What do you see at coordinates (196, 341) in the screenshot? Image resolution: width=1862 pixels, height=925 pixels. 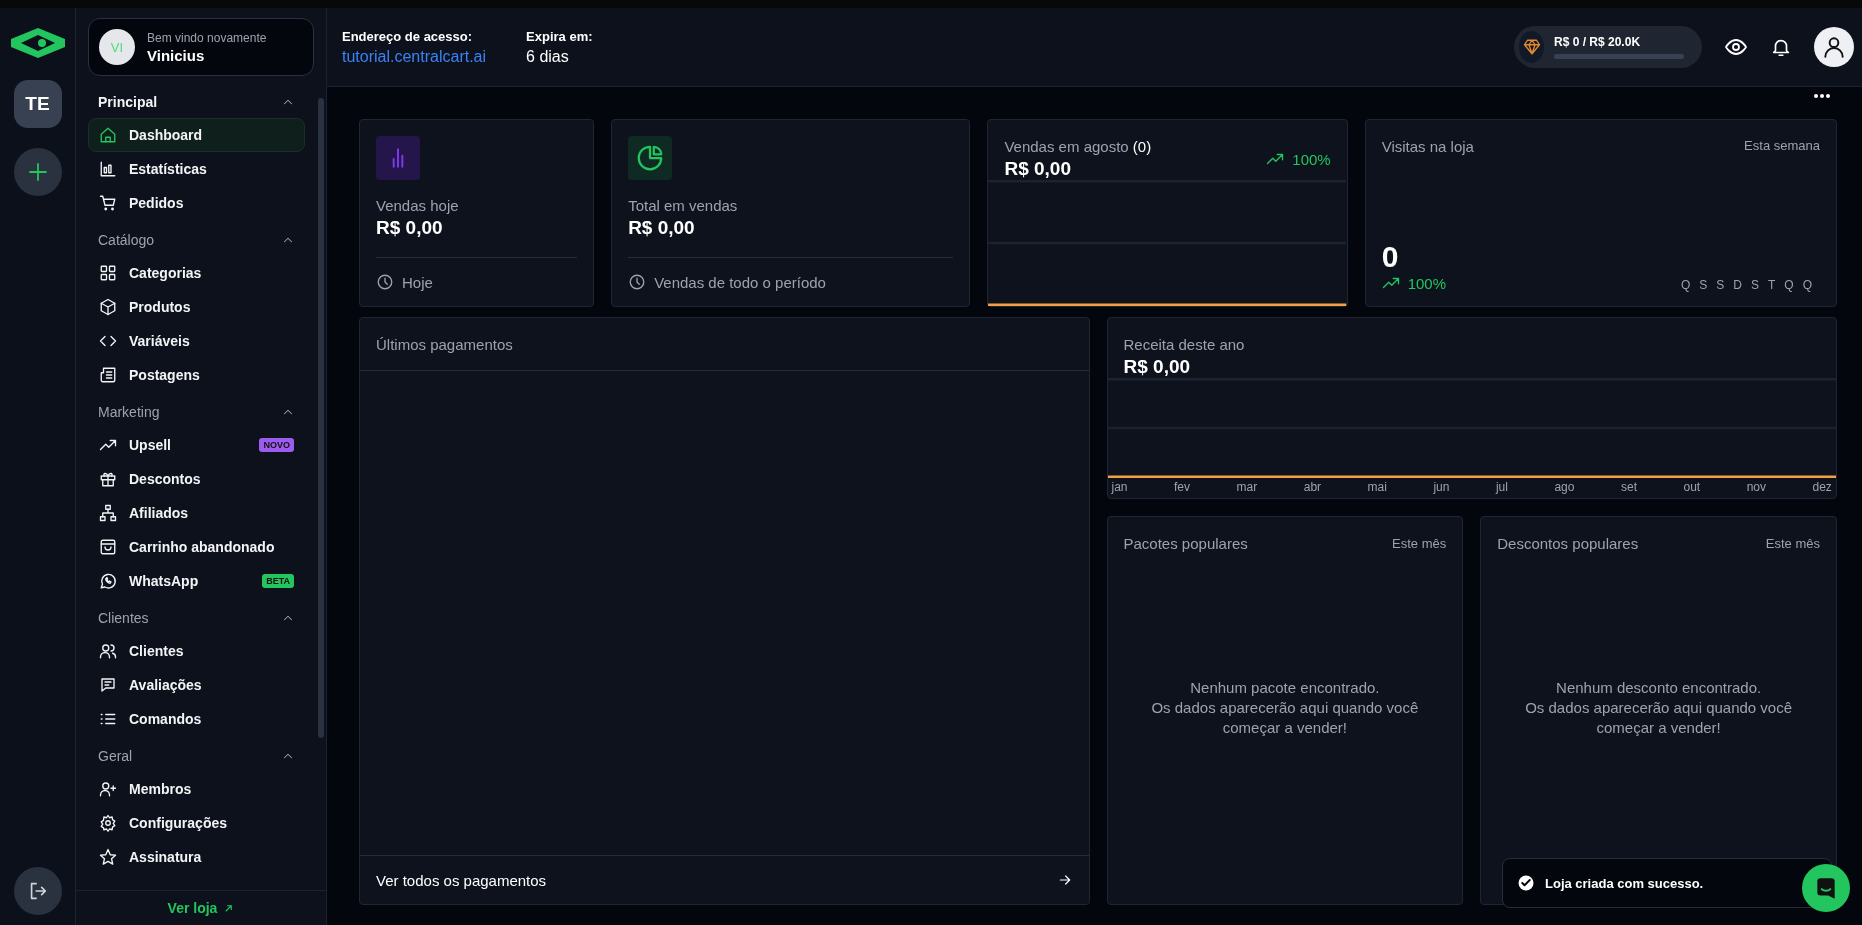 I see `nav-item: Variáveis` at bounding box center [196, 341].